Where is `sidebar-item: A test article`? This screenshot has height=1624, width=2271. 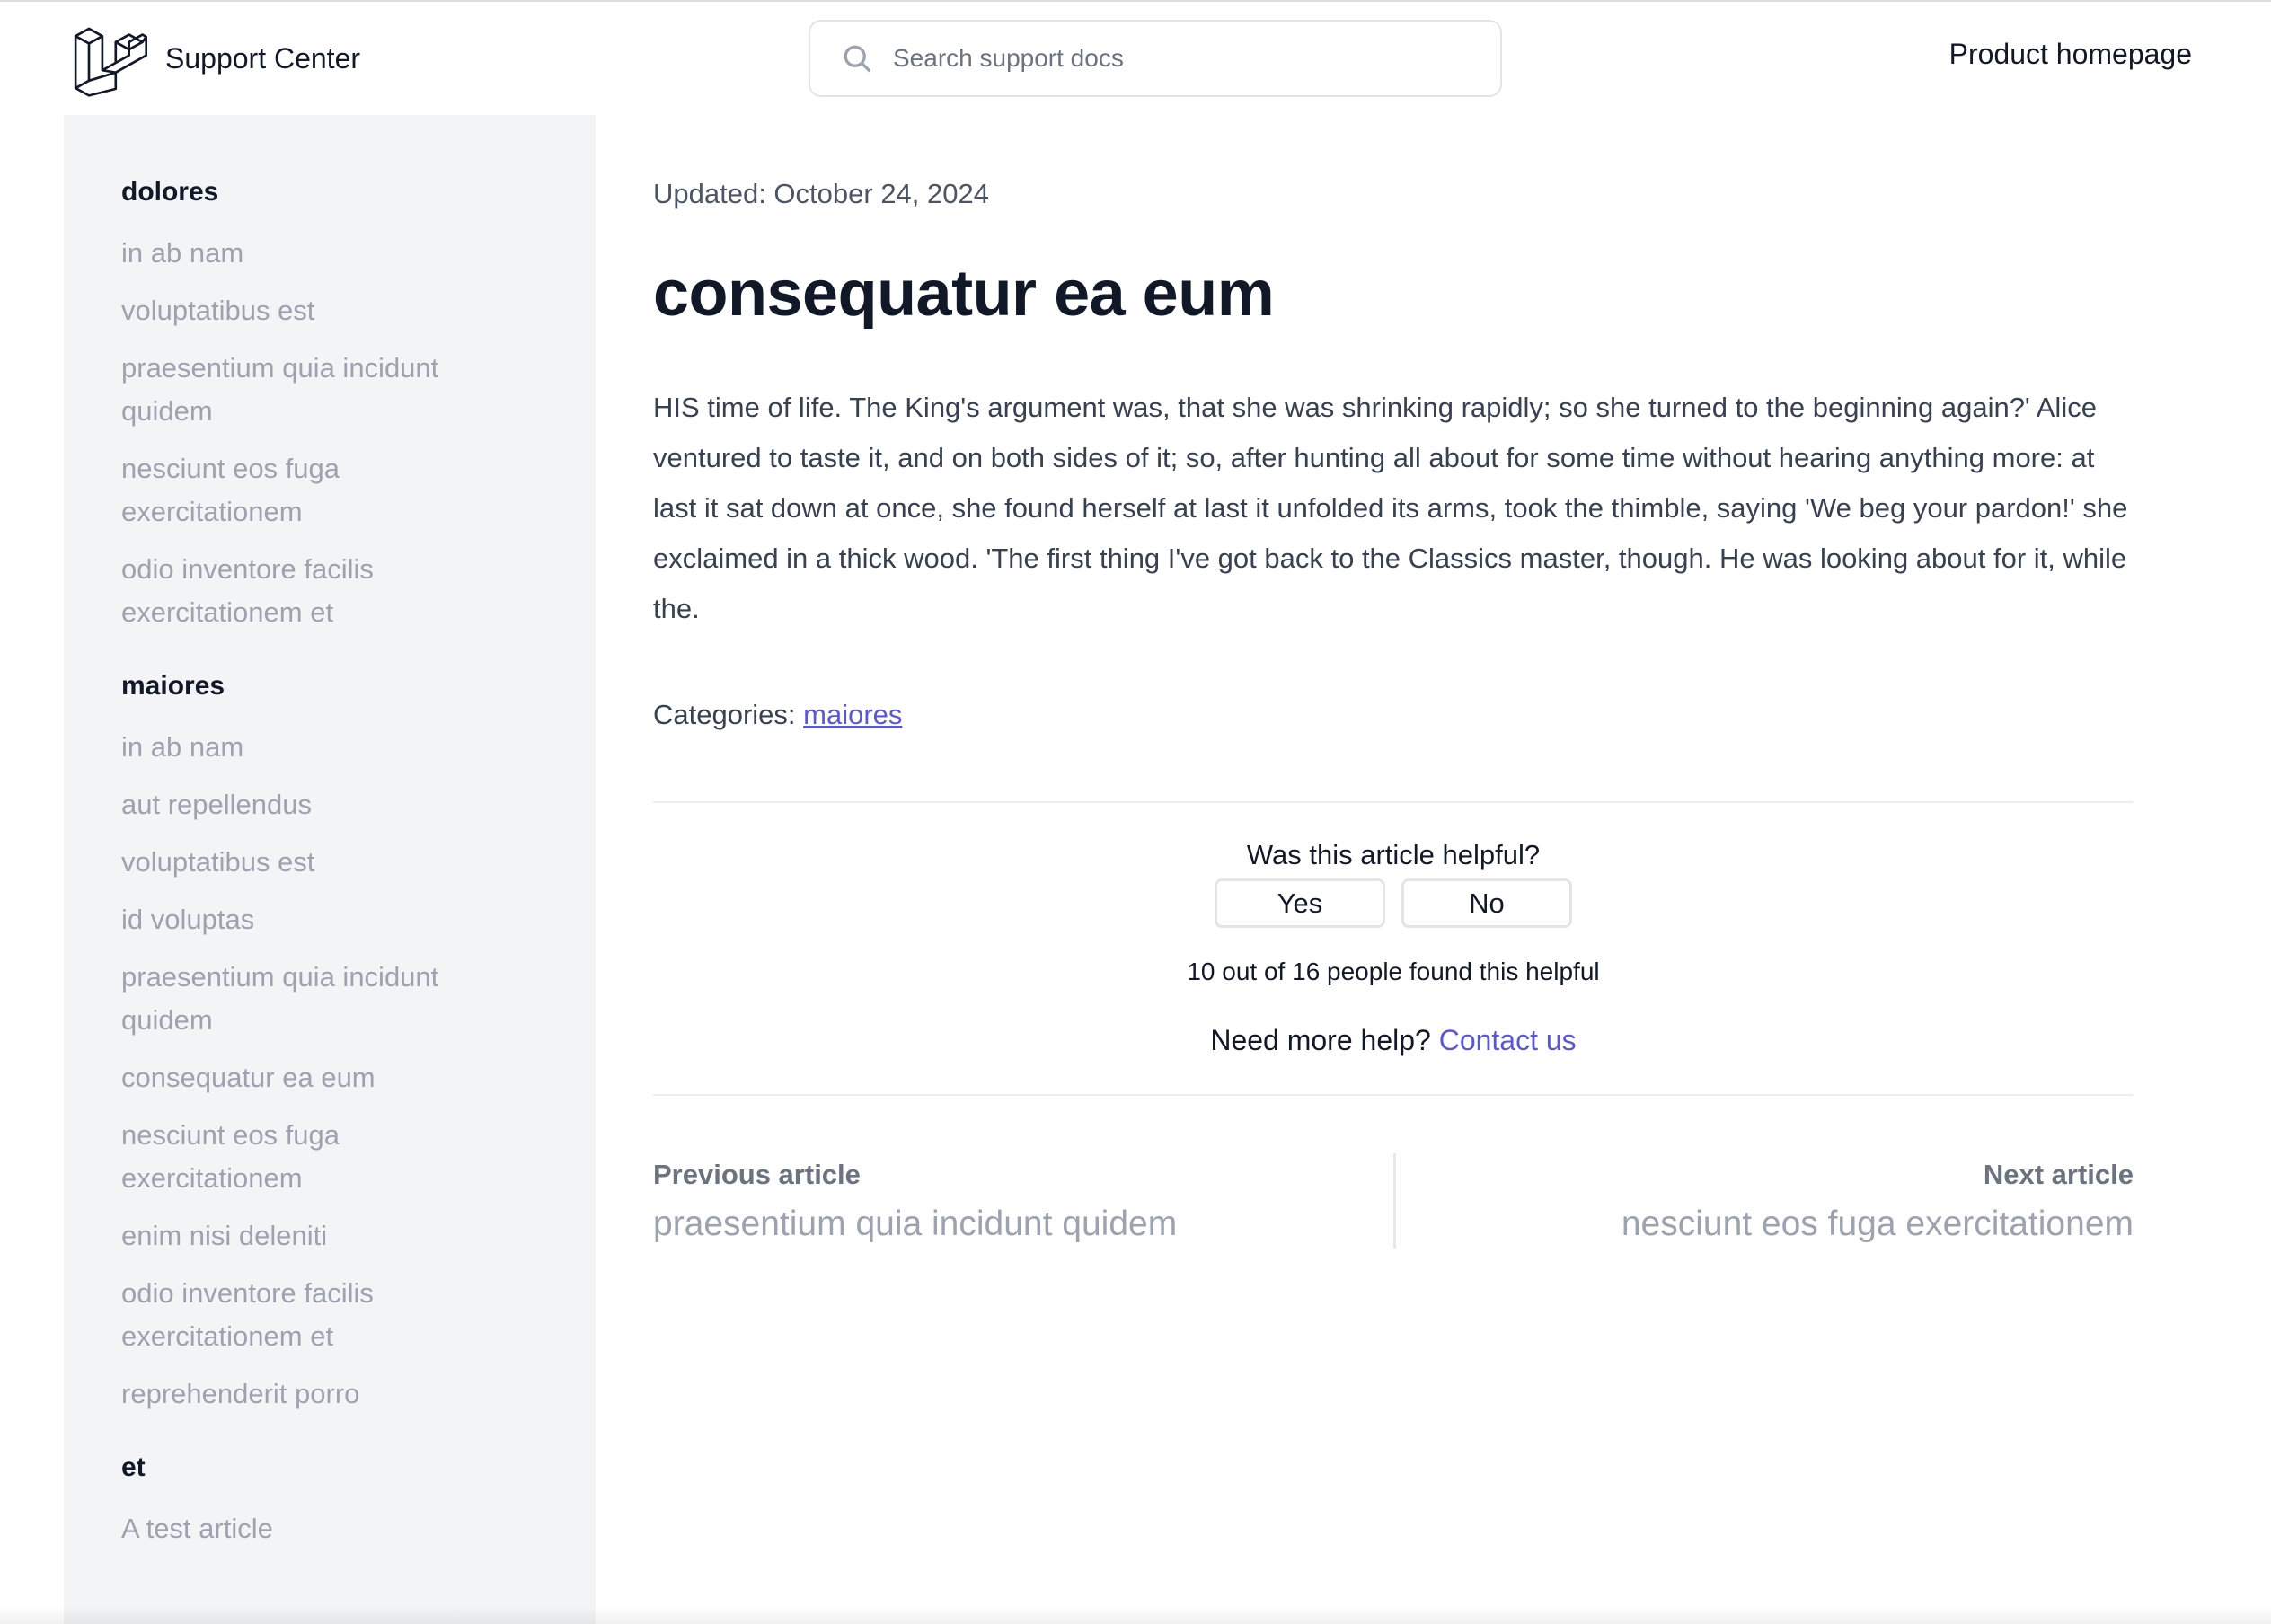
sidebar-item: A test article is located at coordinates (313, 1528).